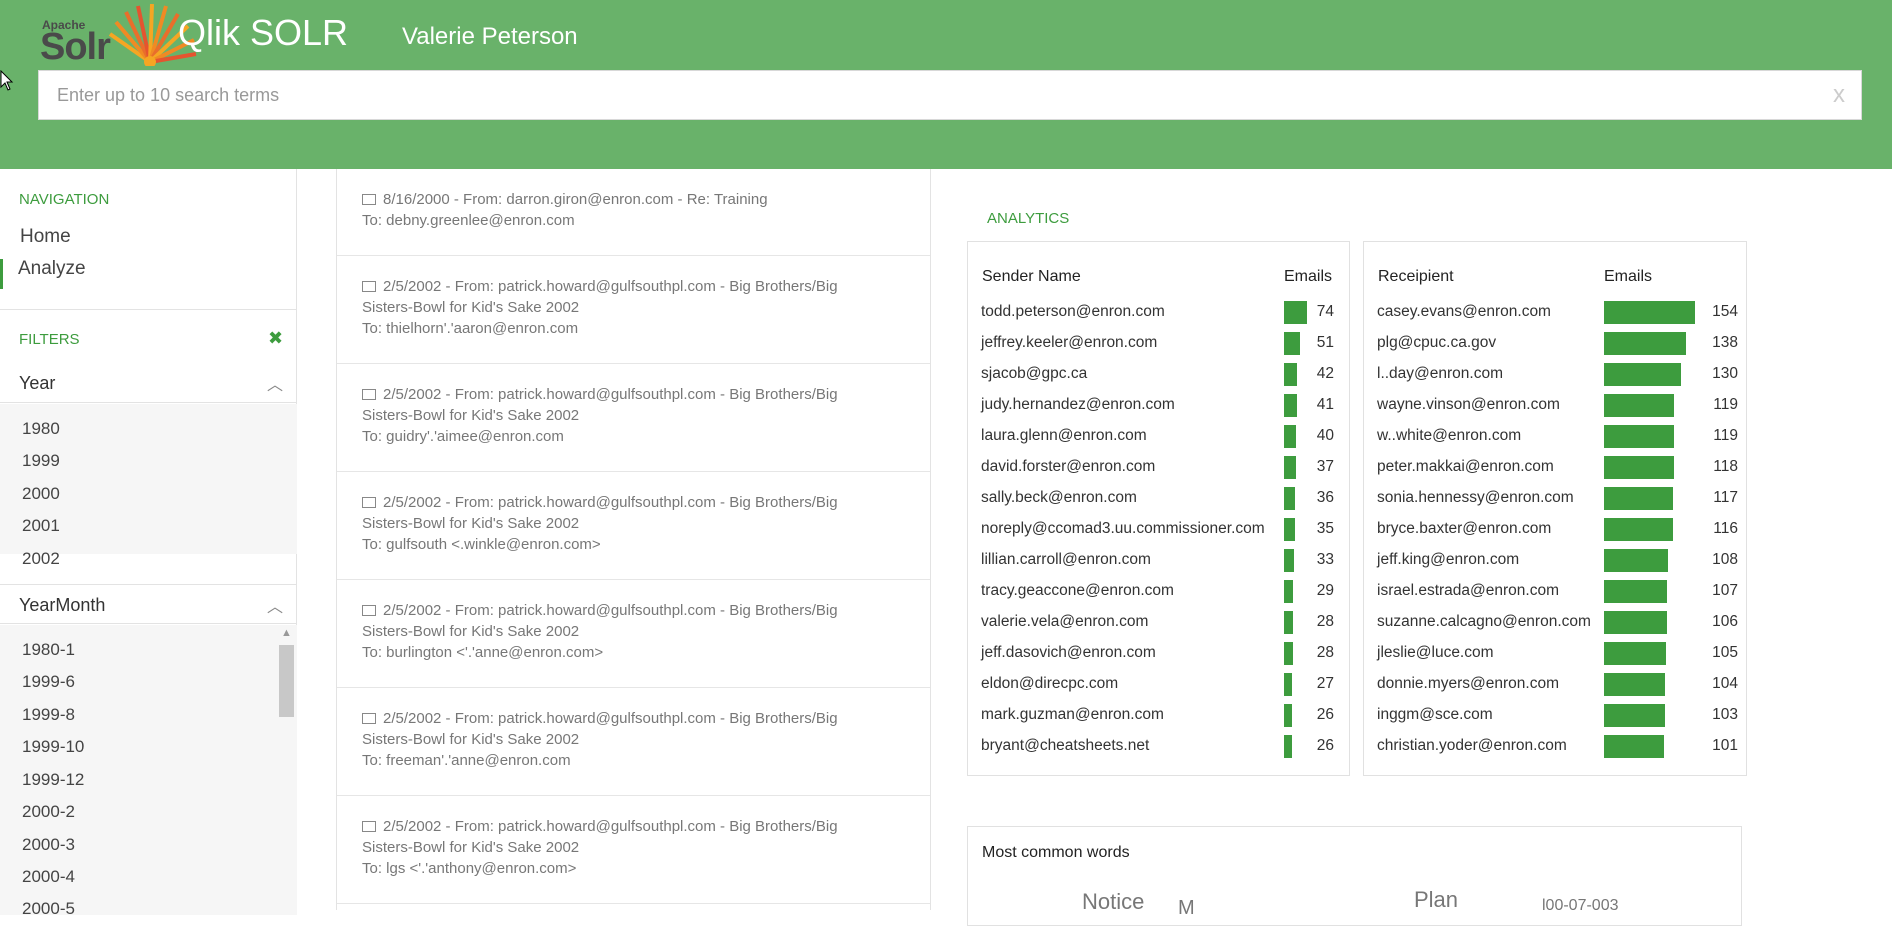 This screenshot has height=926, width=1892. Describe the element at coordinates (48, 715) in the screenshot. I see `yearmonth-filter-item: 1999-8` at that location.